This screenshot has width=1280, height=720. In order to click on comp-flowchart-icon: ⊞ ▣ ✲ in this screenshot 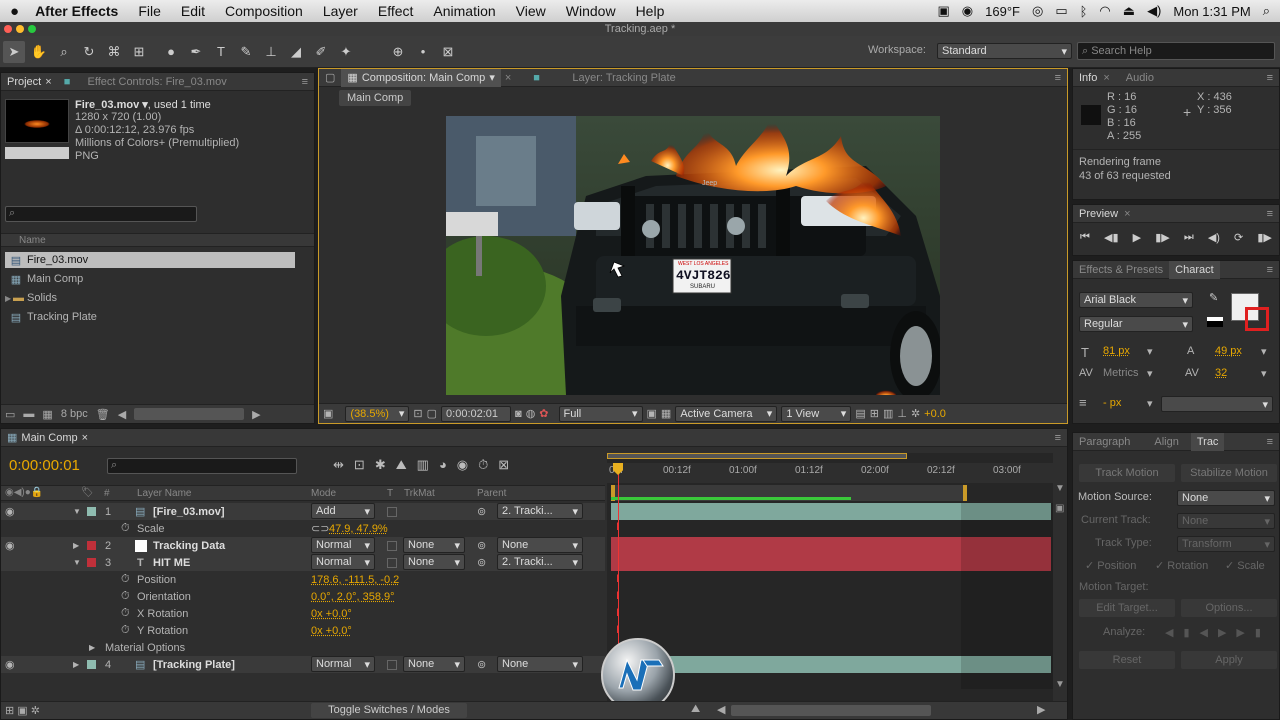, I will do `click(22, 710)`.